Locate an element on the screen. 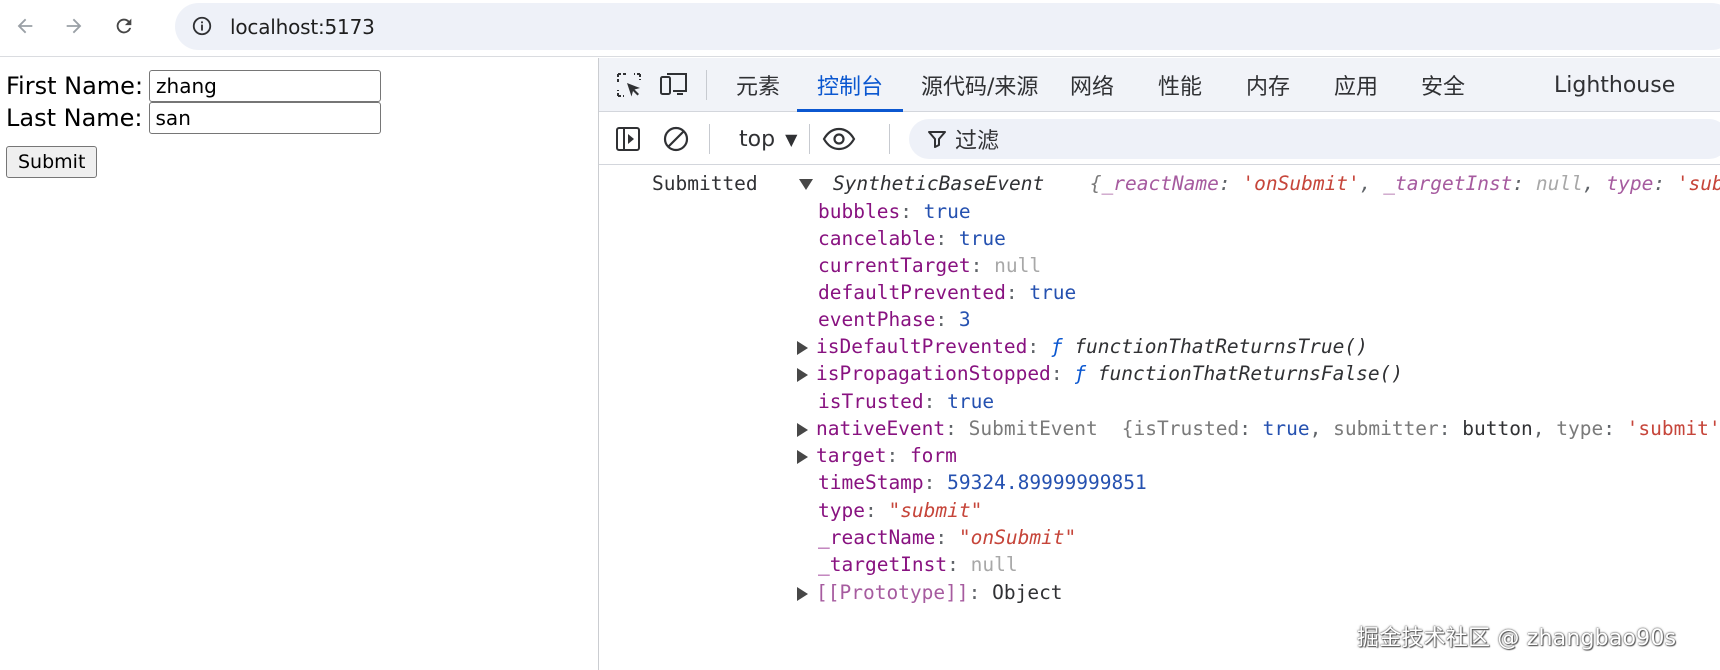  preview-value: 'onSubmit' is located at coordinates (1301, 183).